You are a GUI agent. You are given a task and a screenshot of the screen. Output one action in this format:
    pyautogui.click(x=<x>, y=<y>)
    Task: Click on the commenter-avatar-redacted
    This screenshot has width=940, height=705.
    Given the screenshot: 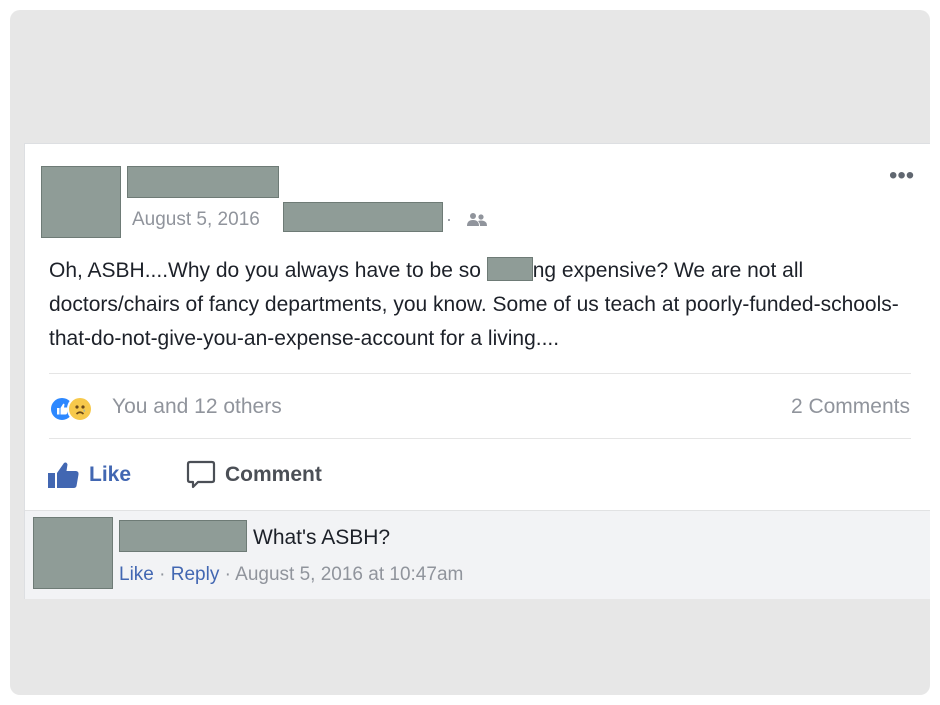 What is the action you would take?
    pyautogui.click(x=73, y=553)
    